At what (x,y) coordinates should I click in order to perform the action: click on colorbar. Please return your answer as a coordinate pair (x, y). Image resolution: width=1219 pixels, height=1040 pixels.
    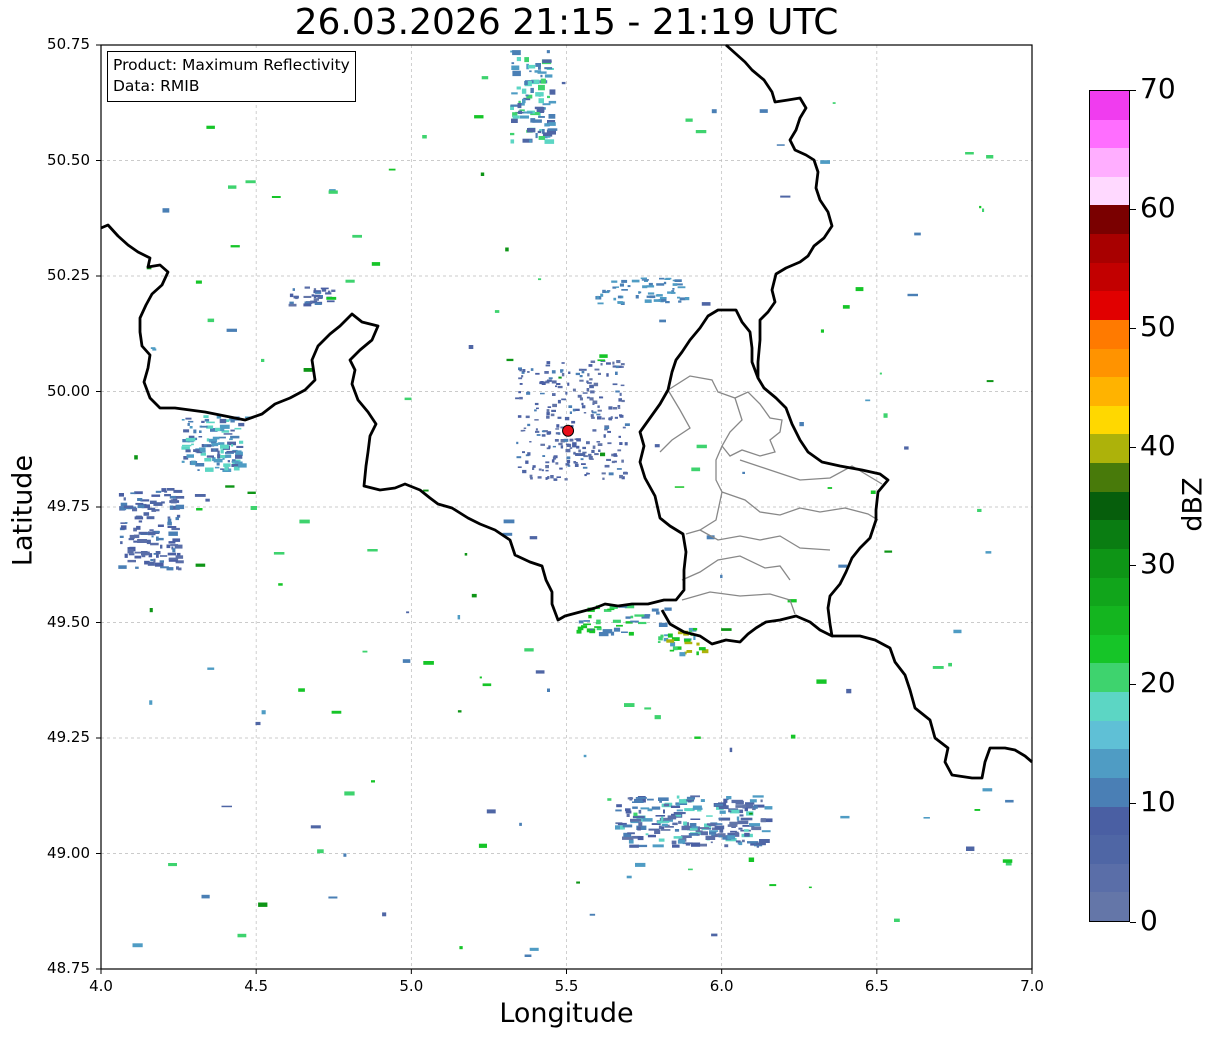
    Looking at the image, I should click on (1109, 506).